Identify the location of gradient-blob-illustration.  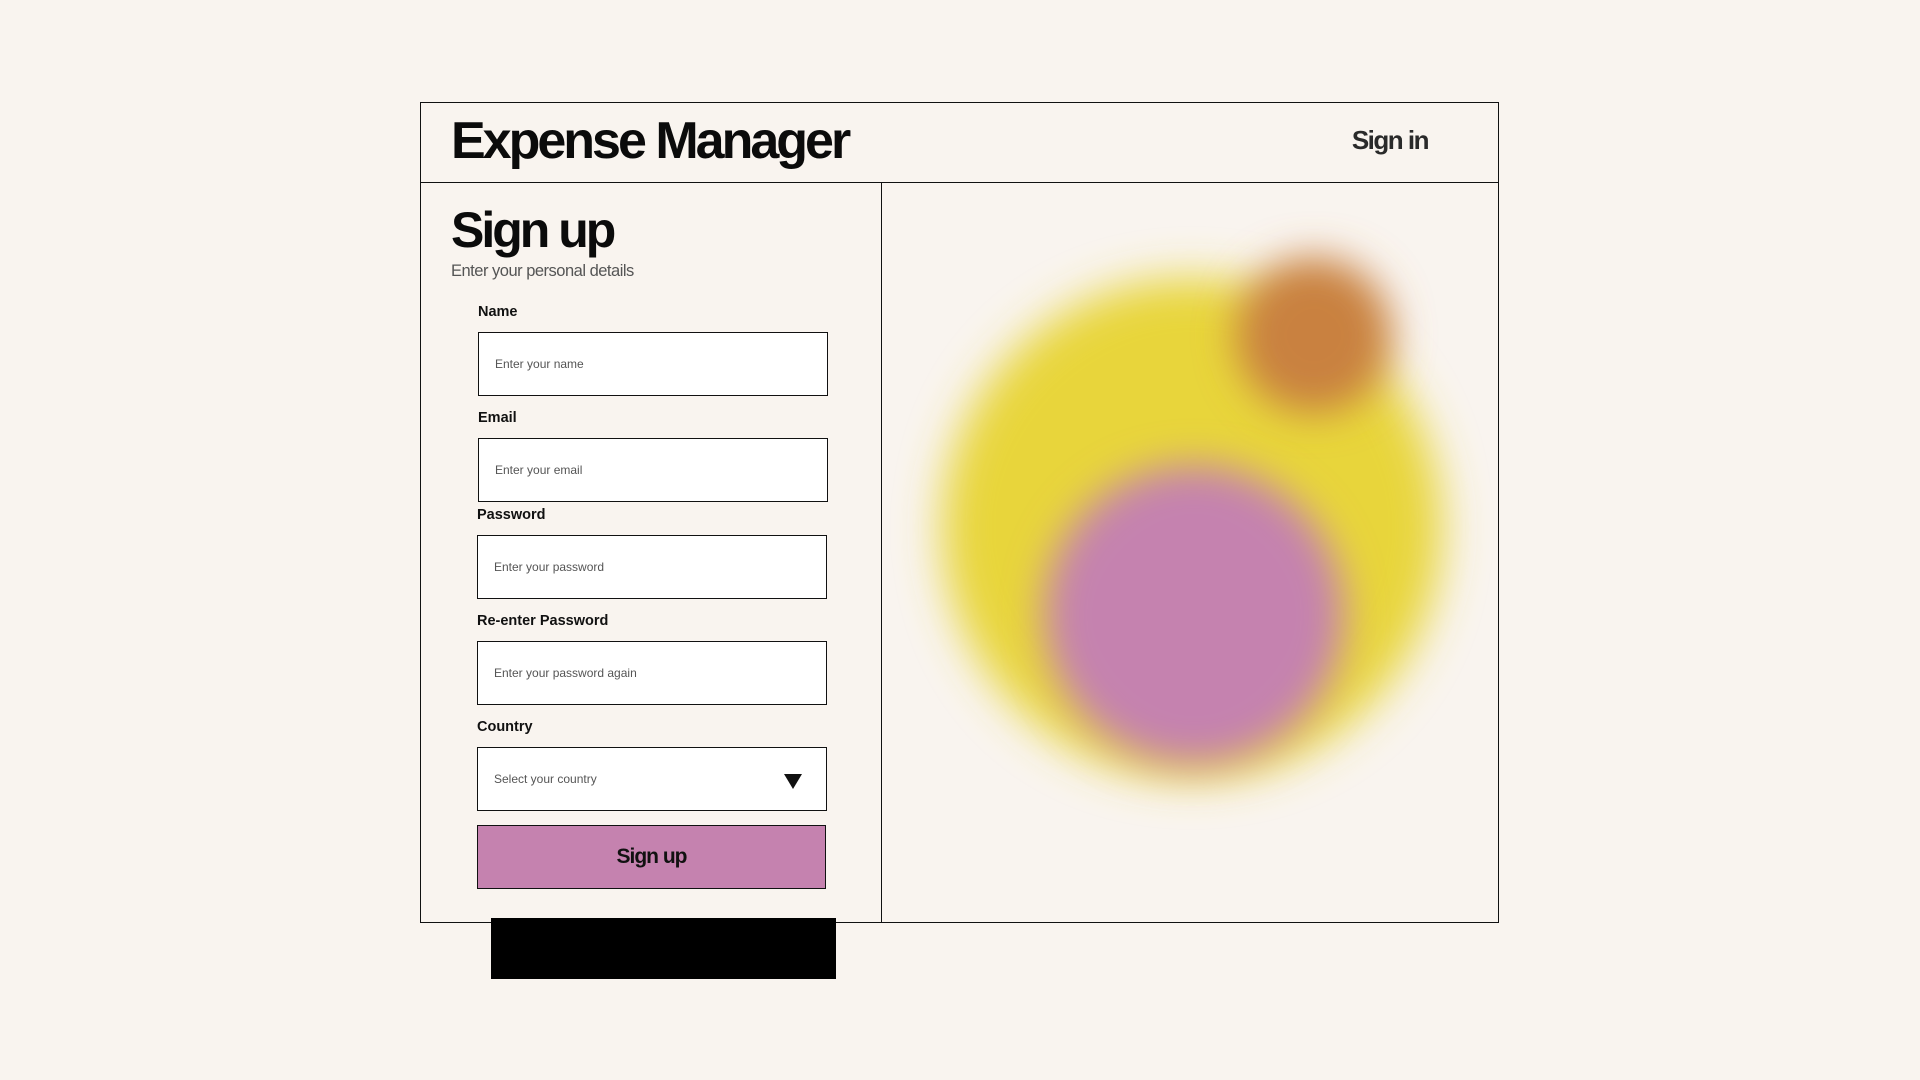
(1192, 517).